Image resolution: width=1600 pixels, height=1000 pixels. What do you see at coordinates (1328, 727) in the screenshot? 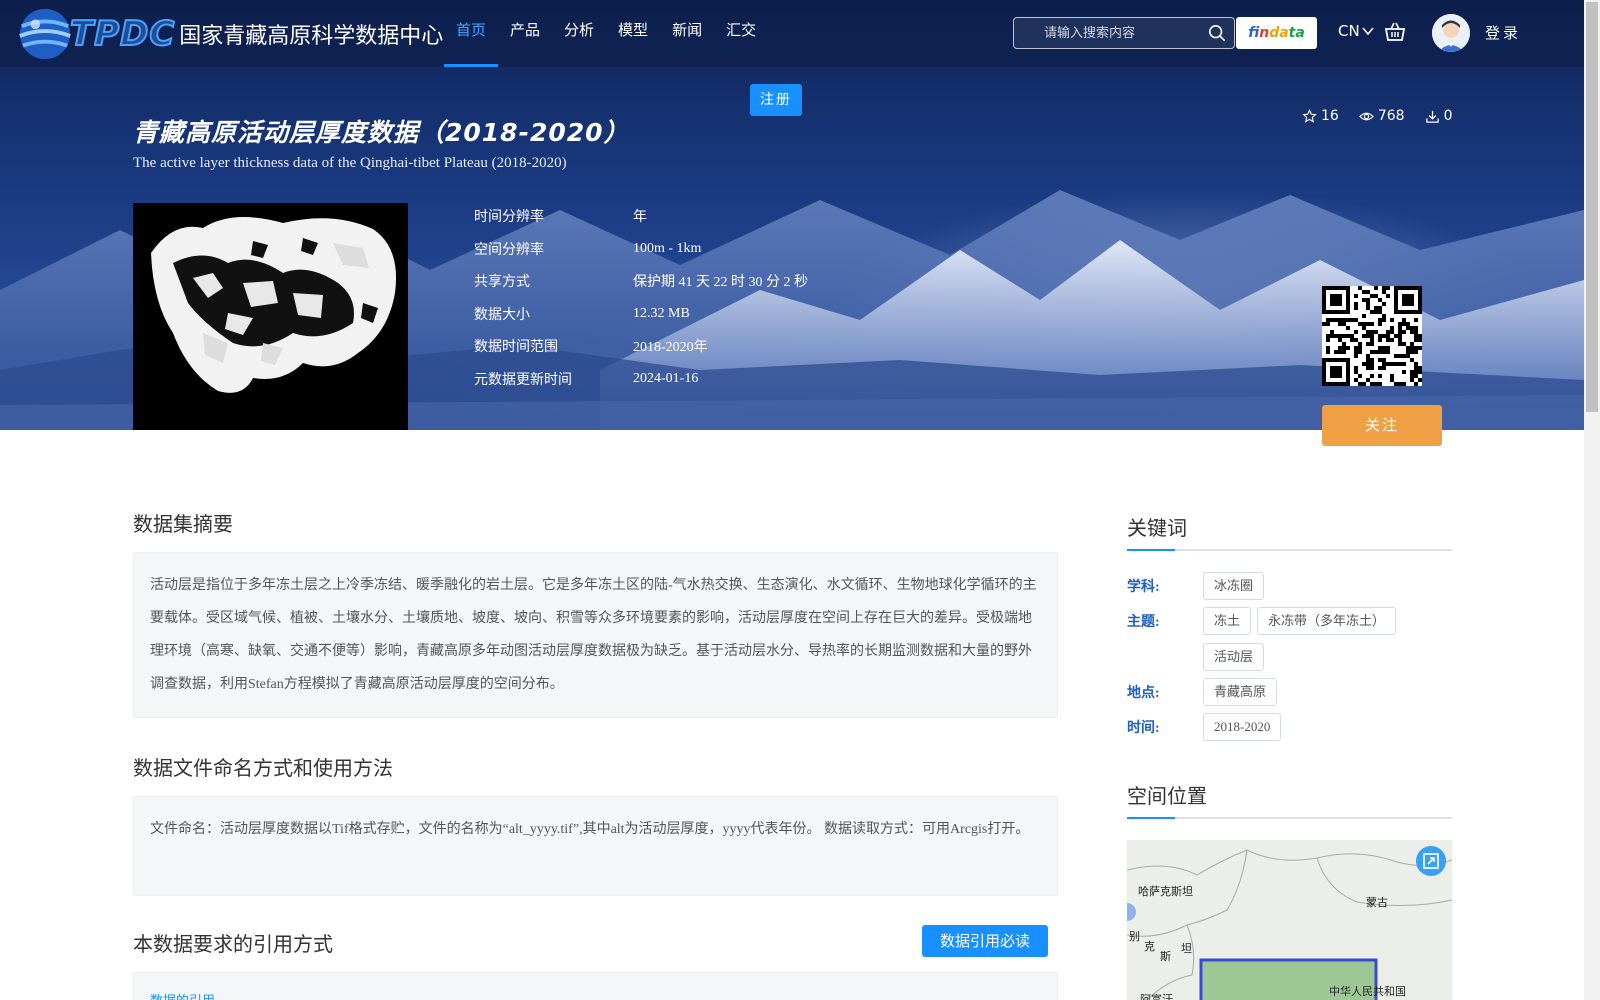
I see `keyword-tags: 2018-2020` at bounding box center [1328, 727].